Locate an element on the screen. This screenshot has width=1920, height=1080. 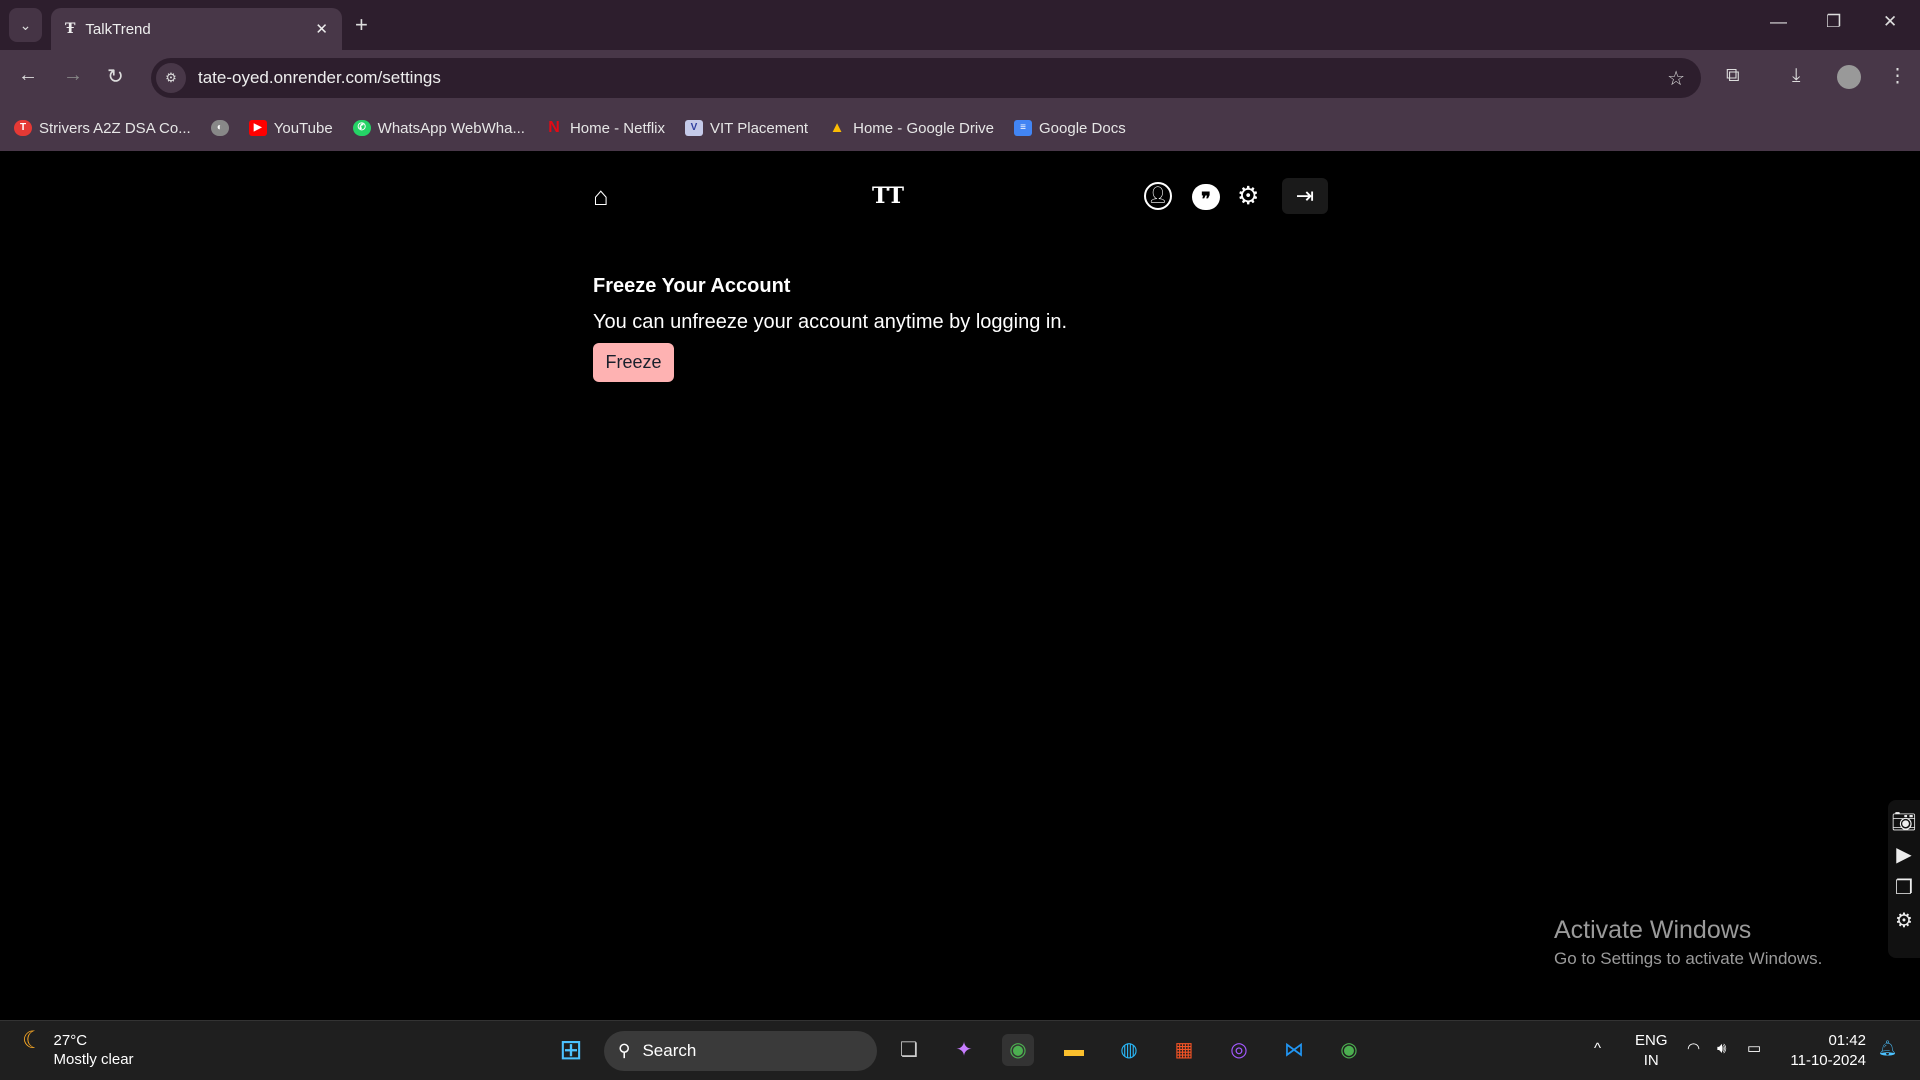
url-text: tate-oyed.onrender.com/settings is located at coordinates (319, 78).